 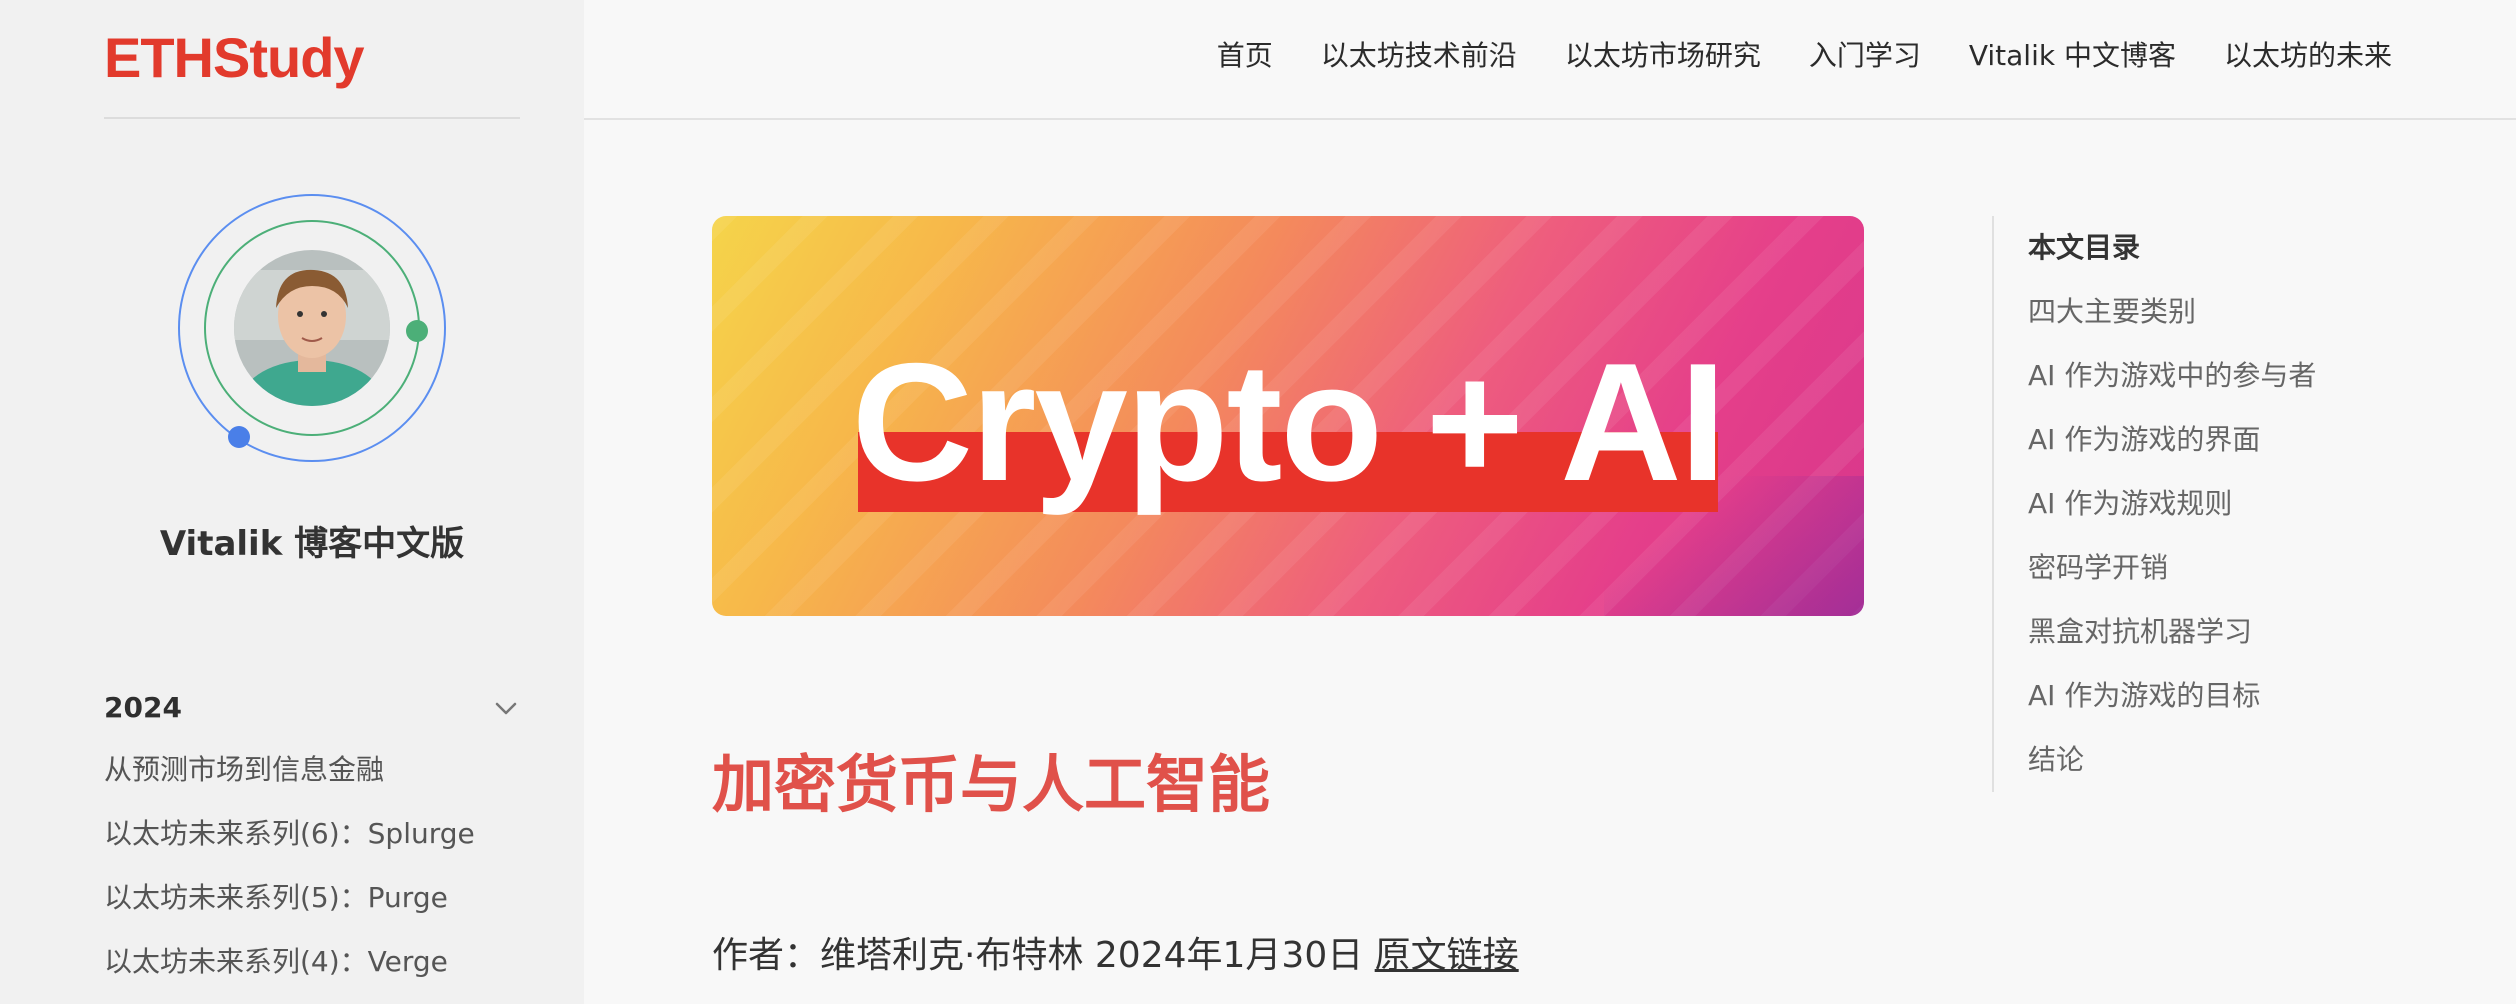 I want to click on toc-item: AI 作为游戏规则, so click(x=2250, y=504).